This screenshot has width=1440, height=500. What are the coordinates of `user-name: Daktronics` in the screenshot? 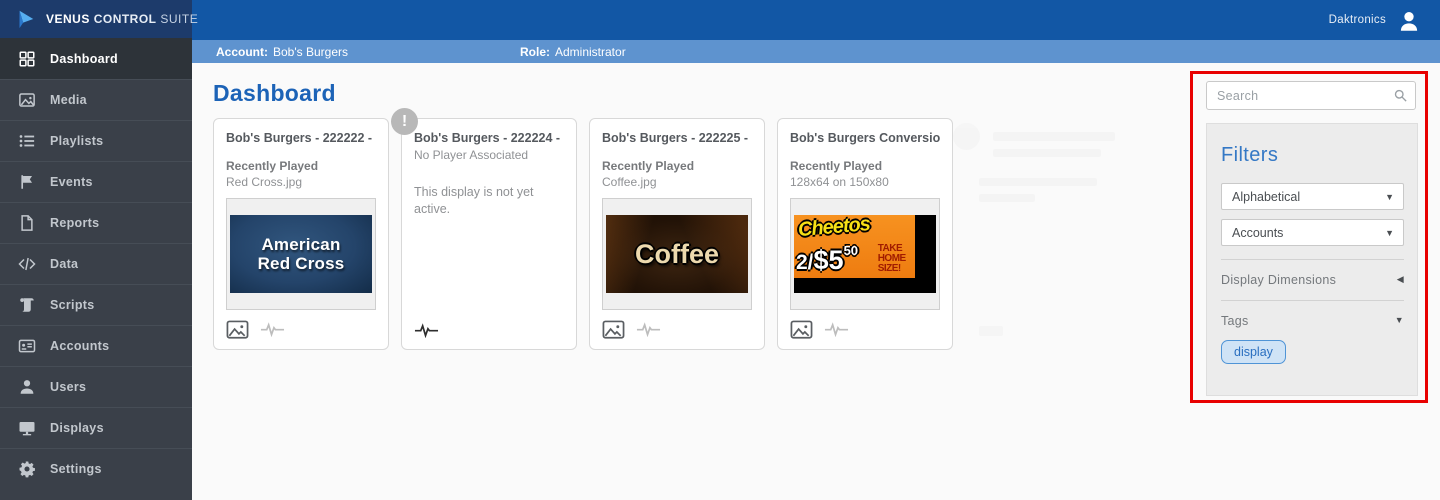 It's located at (1357, 20).